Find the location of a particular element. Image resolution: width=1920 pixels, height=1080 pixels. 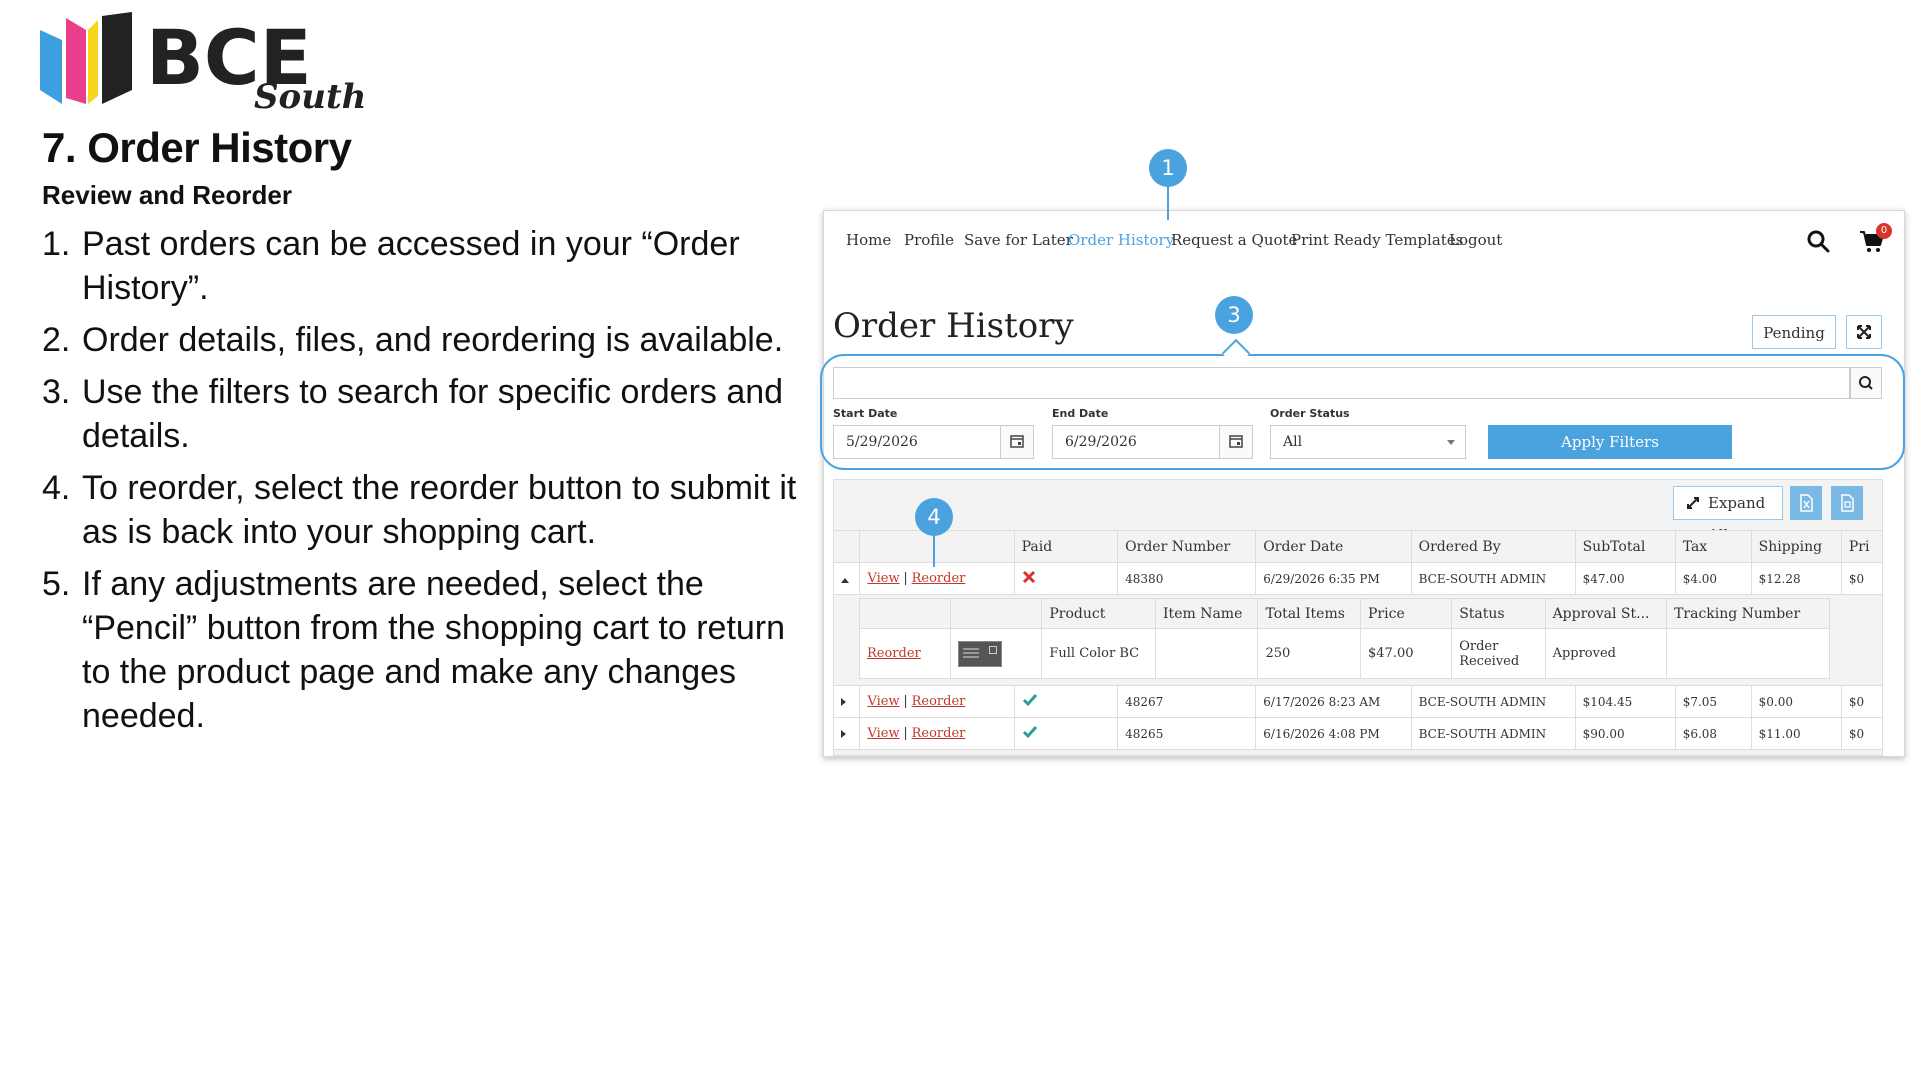

col-header-tax: Tax is located at coordinates (1713, 546).